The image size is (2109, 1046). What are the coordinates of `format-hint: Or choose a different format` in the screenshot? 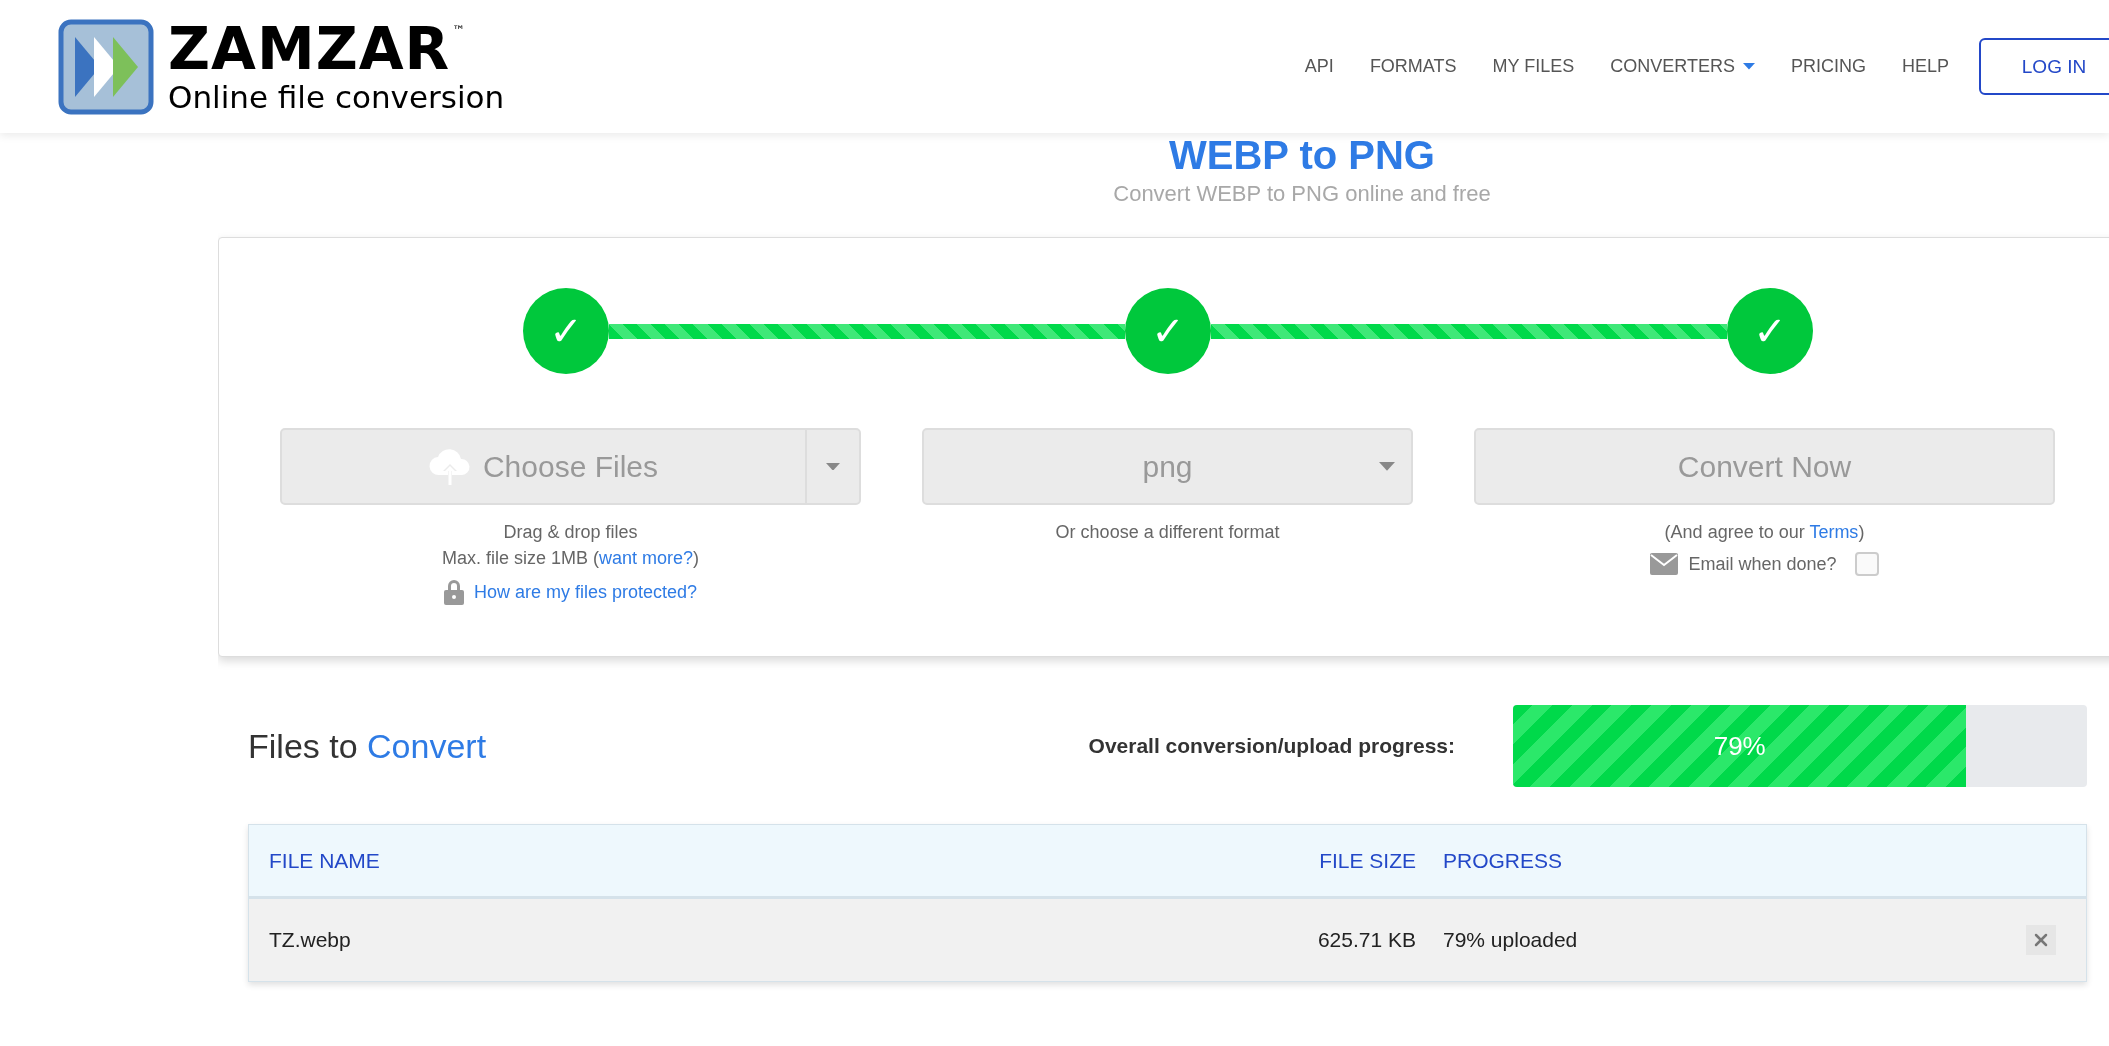 It's located at (1167, 532).